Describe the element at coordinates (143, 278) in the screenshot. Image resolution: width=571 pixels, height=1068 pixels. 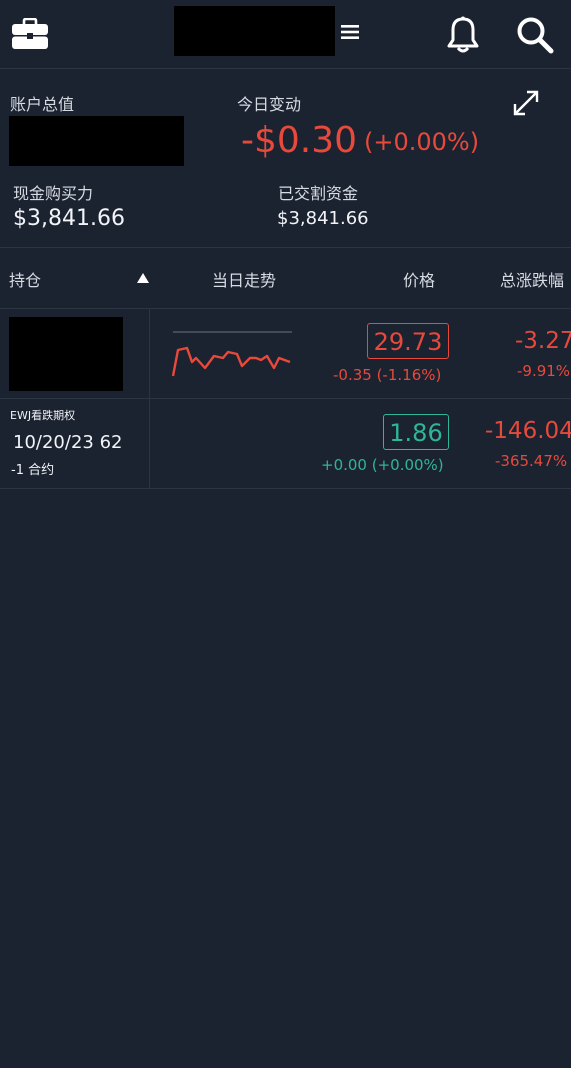
I see `sort-ascending-icon` at that location.